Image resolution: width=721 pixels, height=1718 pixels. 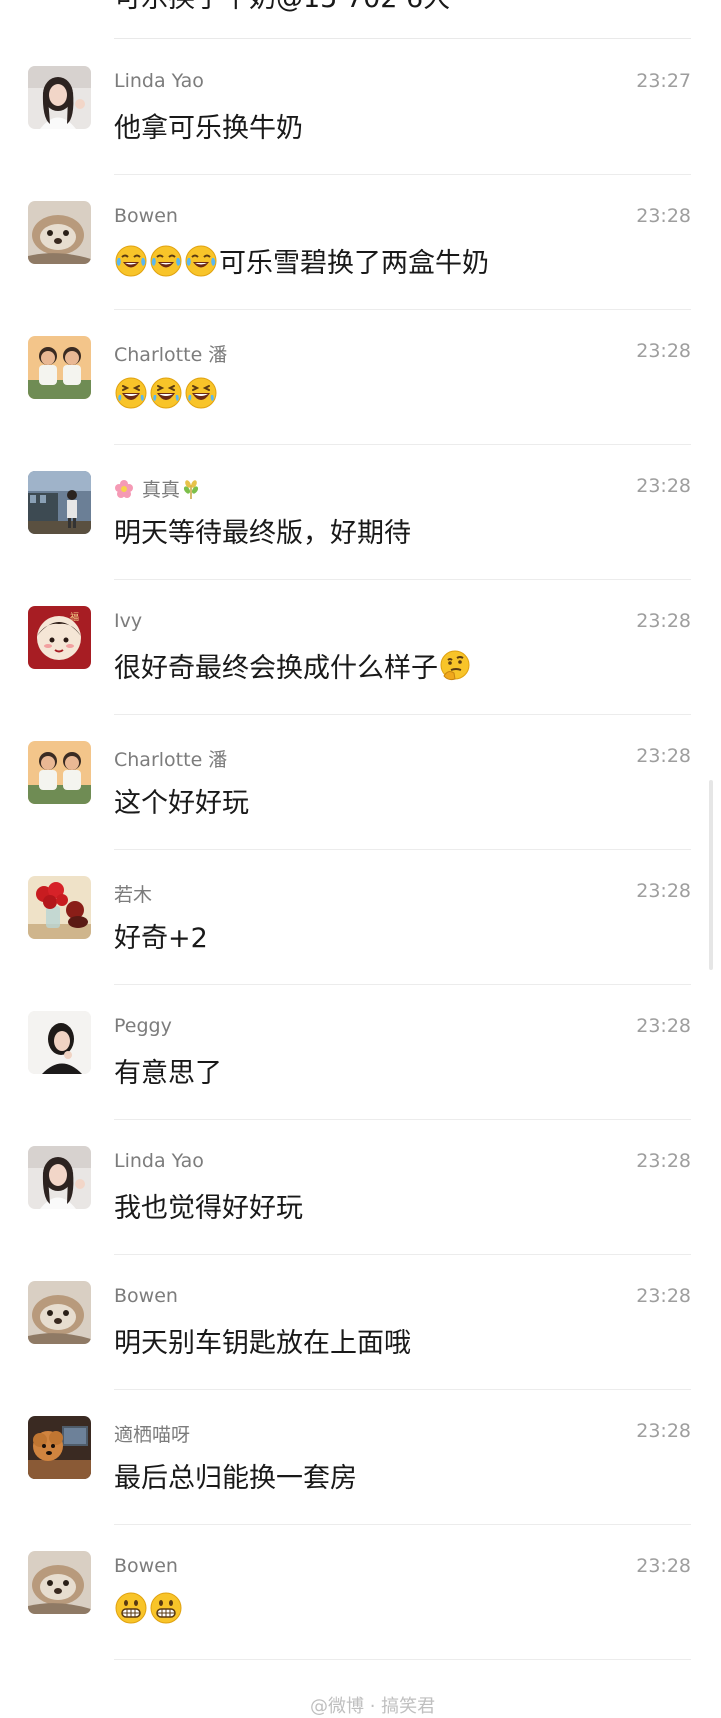 I want to click on svg-text: 福, so click(x=74, y=617).